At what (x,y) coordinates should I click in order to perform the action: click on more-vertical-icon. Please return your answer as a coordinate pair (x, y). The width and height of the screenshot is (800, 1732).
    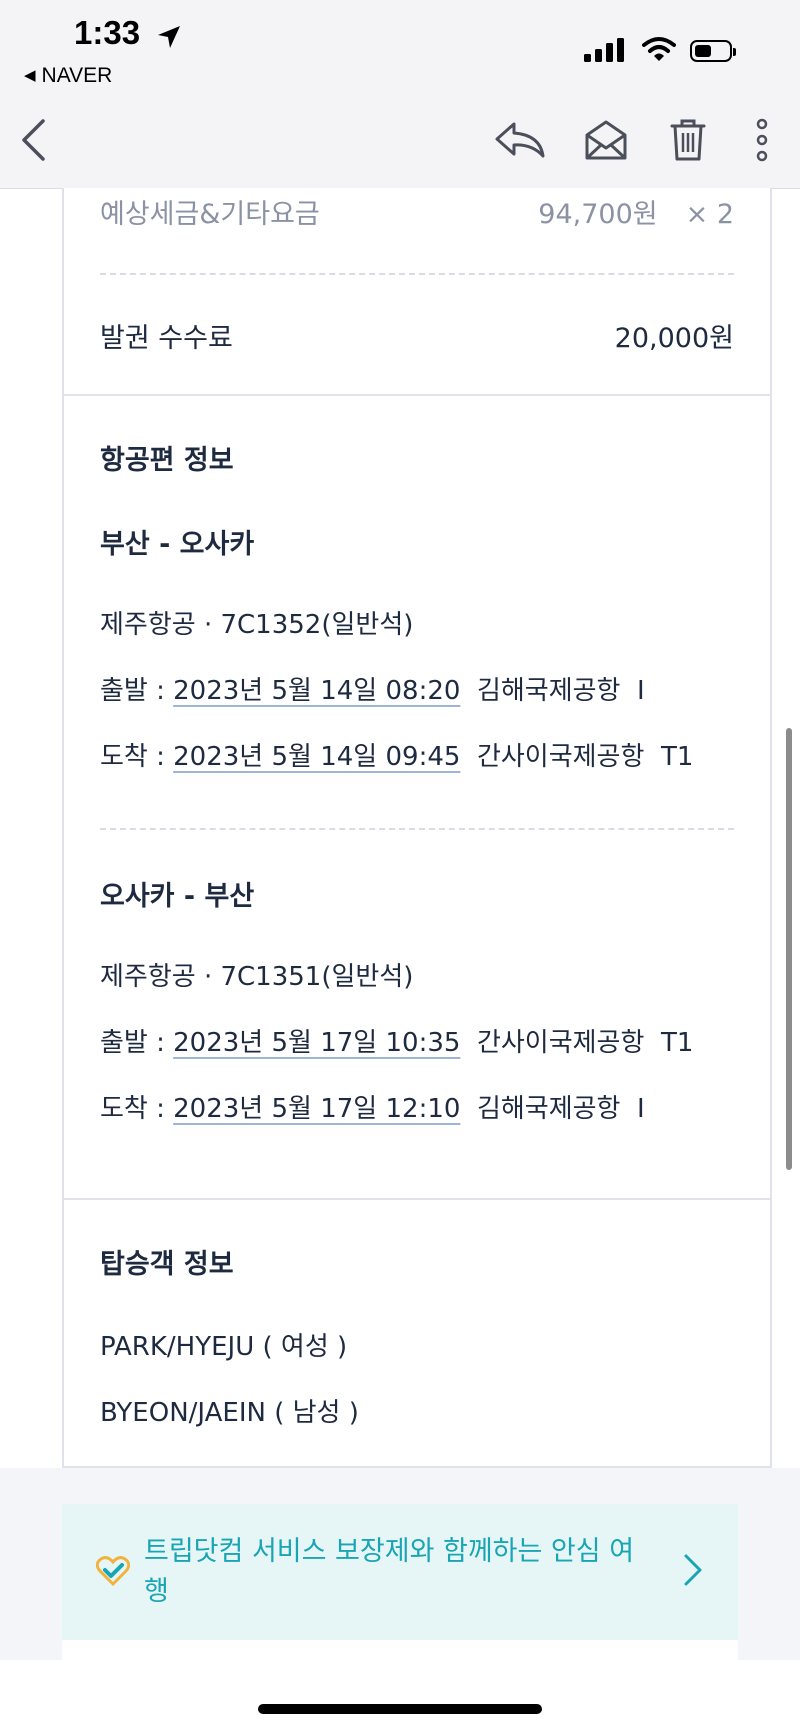
    Looking at the image, I should click on (762, 140).